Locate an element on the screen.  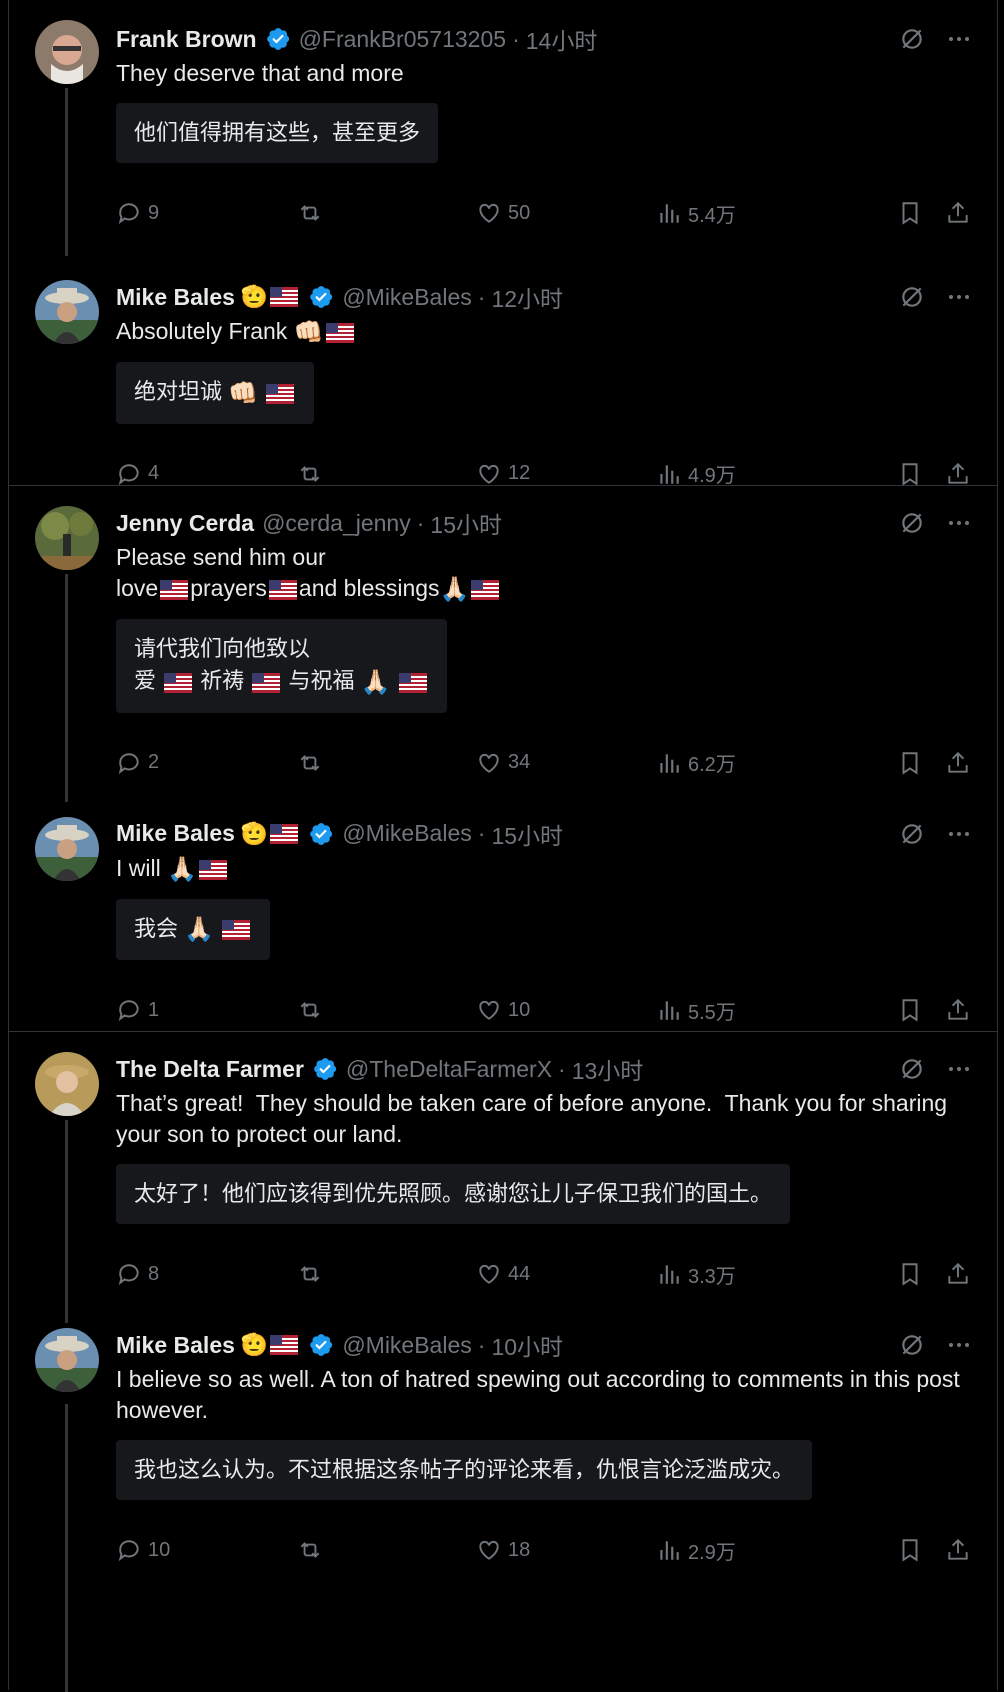
reply-button: 2 is located at coordinates (206, 763).